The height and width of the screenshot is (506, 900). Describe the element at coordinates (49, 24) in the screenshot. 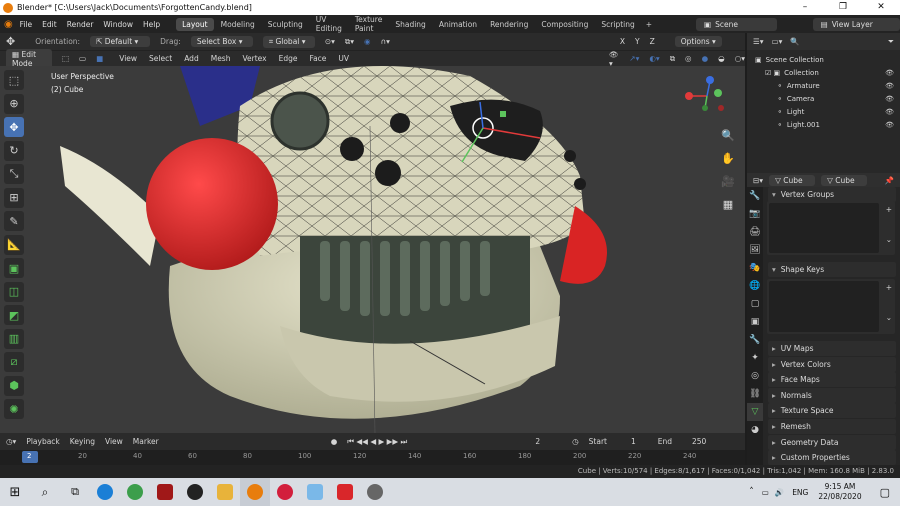

I see `menu-edit: Edit` at that location.